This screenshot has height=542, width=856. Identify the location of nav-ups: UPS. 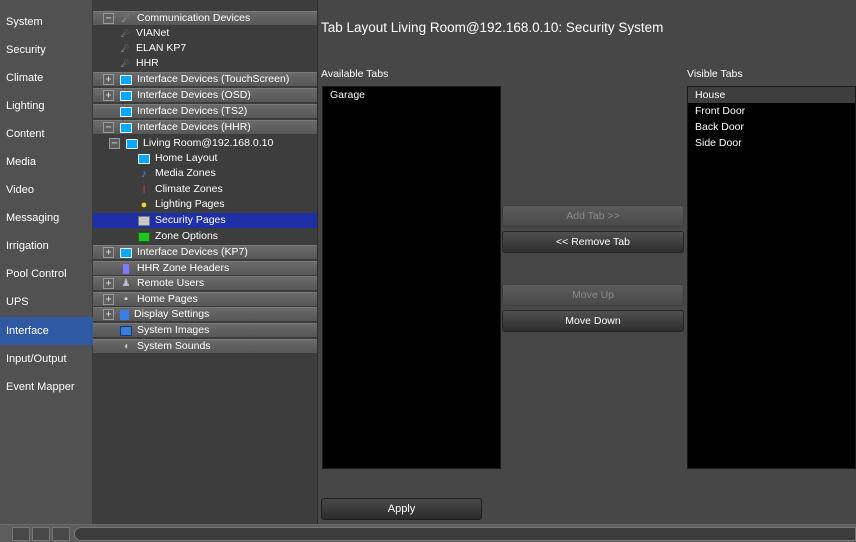
(46, 302).